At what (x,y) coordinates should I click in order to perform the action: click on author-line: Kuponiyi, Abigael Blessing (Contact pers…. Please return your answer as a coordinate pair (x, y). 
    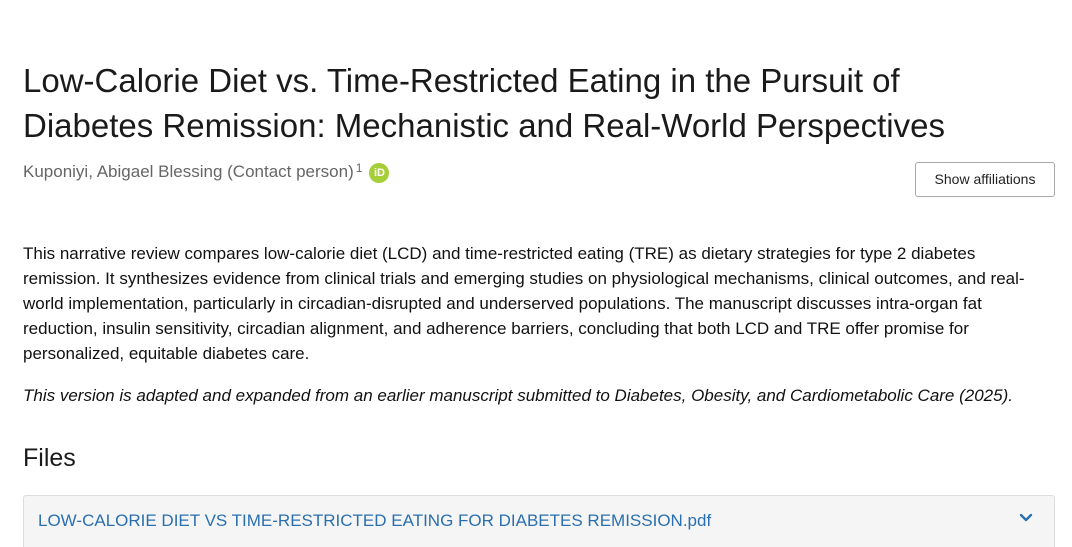
    Looking at the image, I should click on (206, 172).